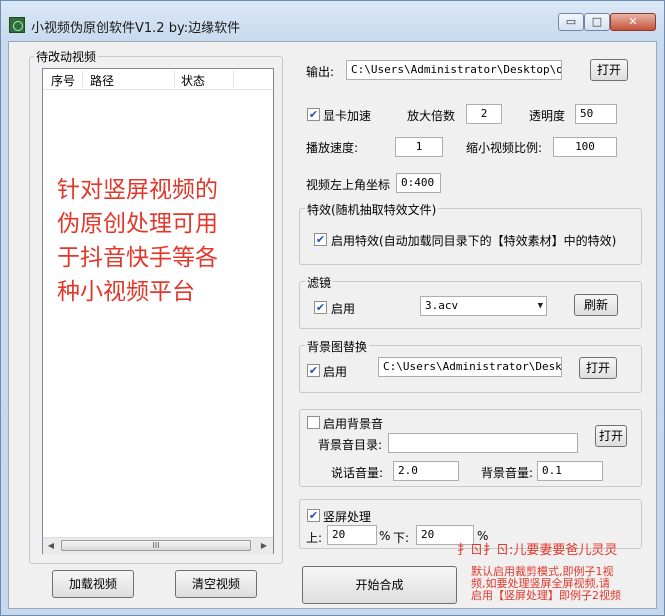  Describe the element at coordinates (379, 585) in the screenshot. I see `start-button: 开始合成` at that location.